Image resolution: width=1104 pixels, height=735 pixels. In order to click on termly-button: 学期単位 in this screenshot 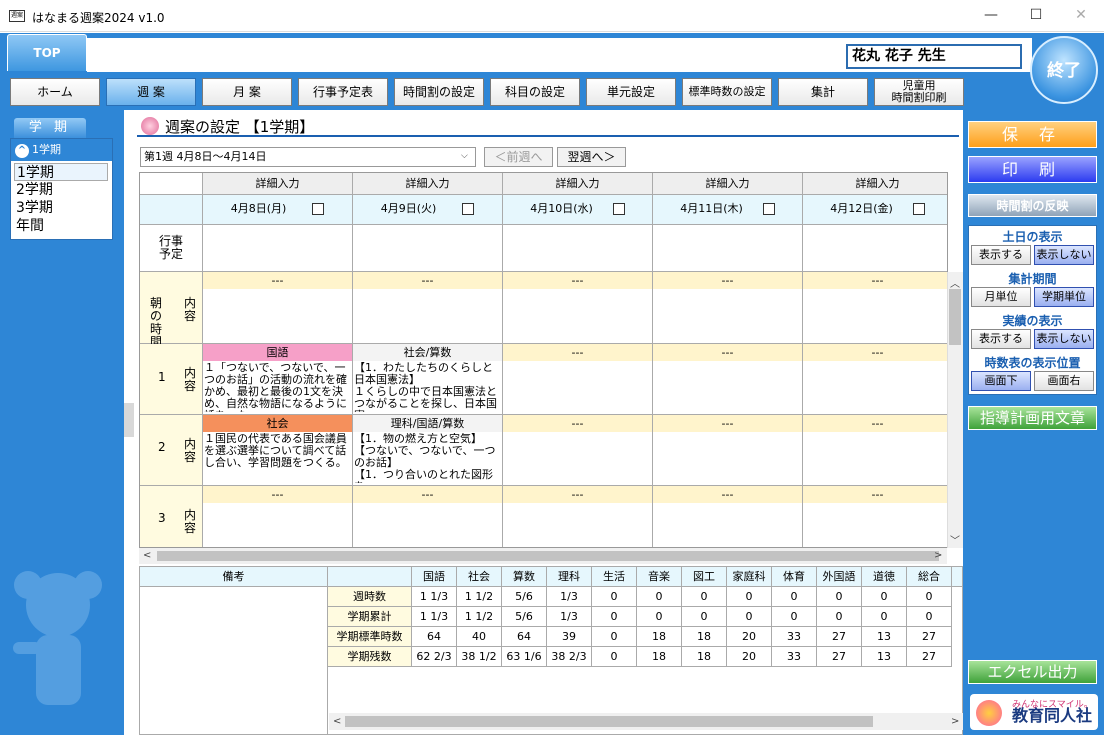, I will do `click(1064, 297)`.